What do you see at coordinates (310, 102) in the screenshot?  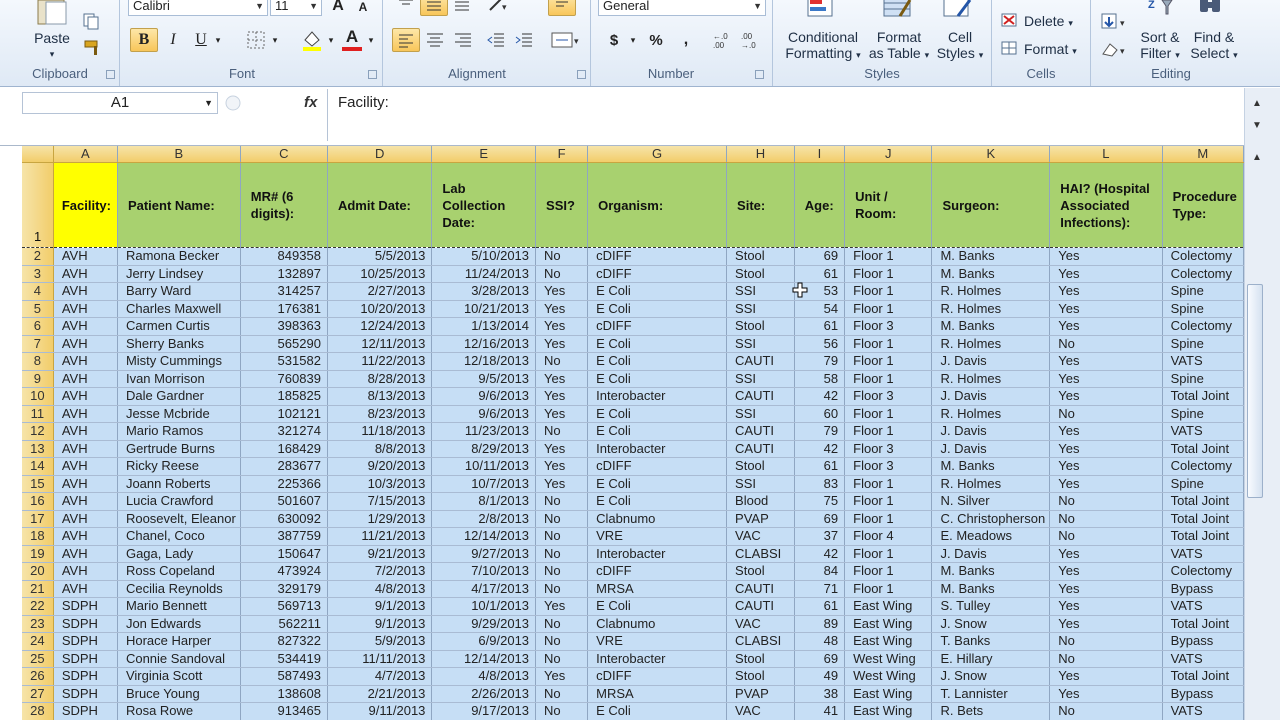 I see `insert-function-button: fx` at bounding box center [310, 102].